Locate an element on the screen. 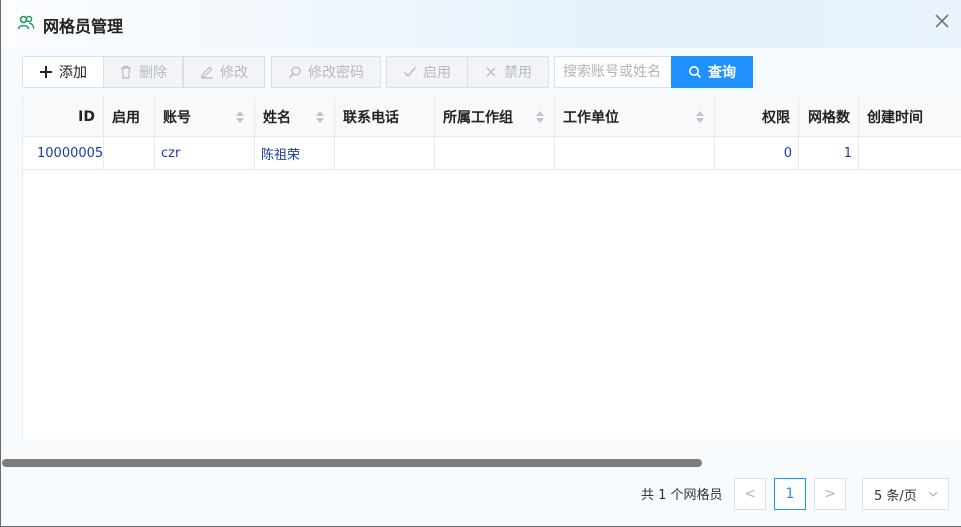 The height and width of the screenshot is (527, 961). prev-page-button: < is located at coordinates (750, 494).